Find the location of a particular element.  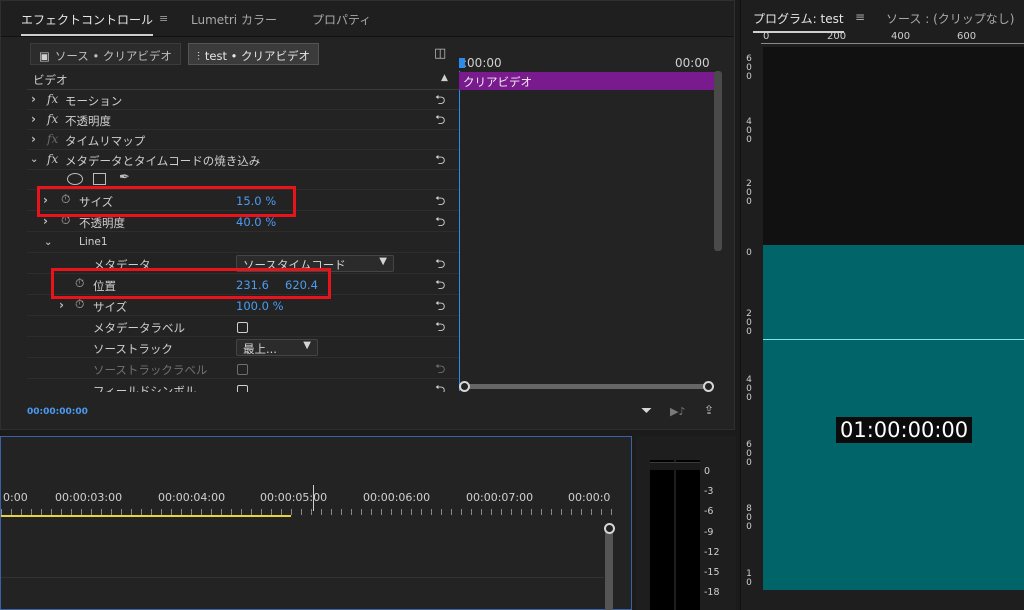

source-track-label-checkbox is located at coordinates (242, 369).